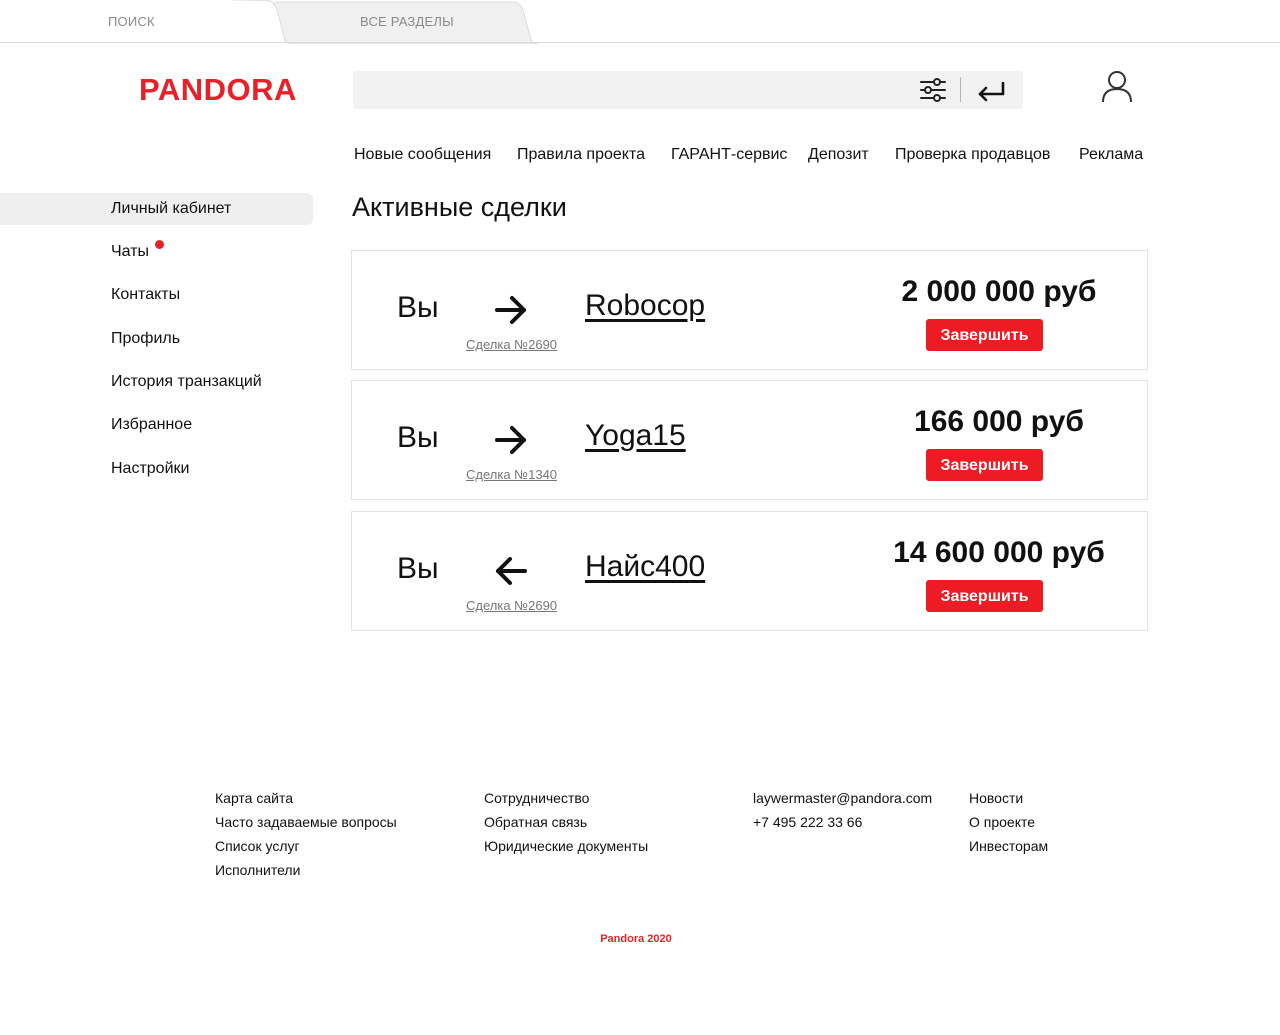  Describe the element at coordinates (838, 155) in the screenshot. I see `nav-deposit: Депозит` at that location.